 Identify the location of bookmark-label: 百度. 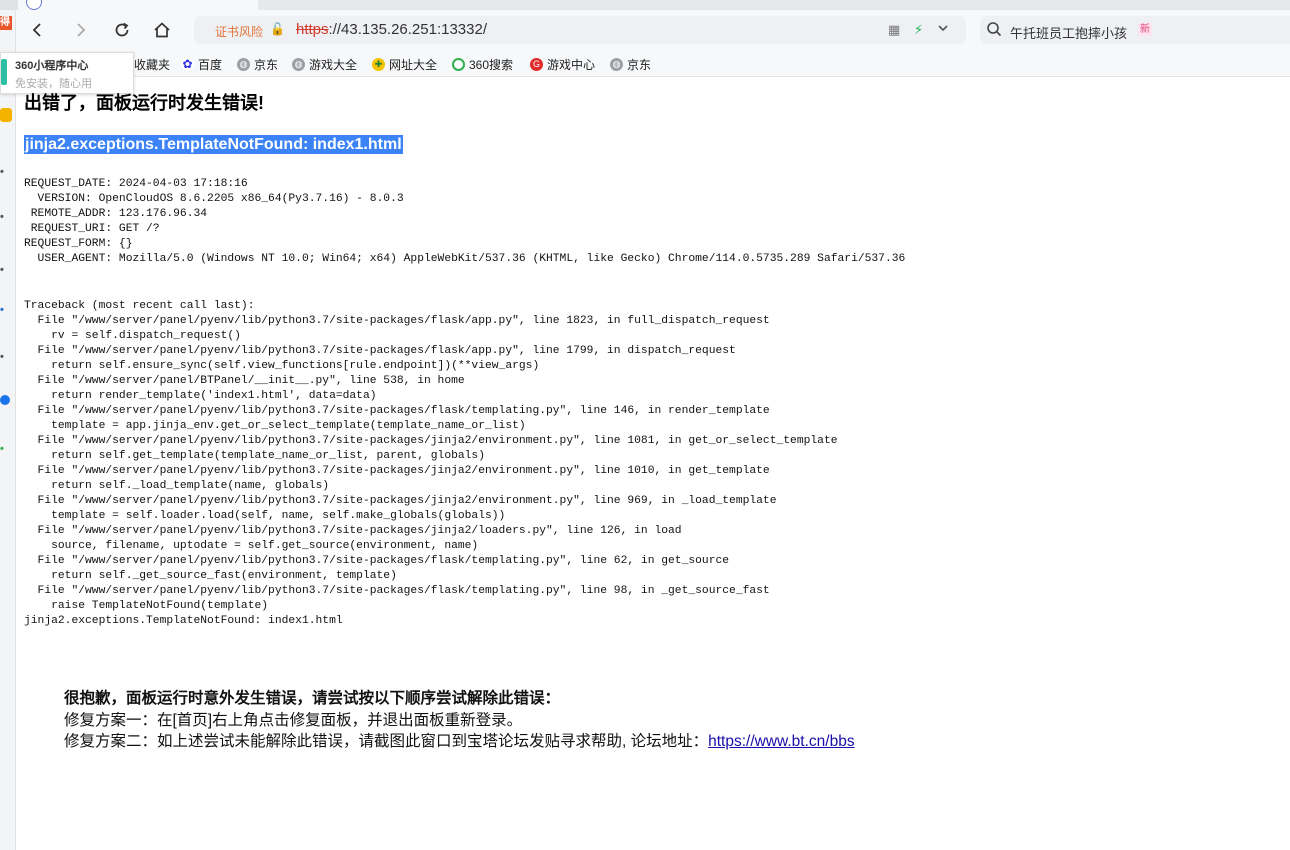
(210, 65).